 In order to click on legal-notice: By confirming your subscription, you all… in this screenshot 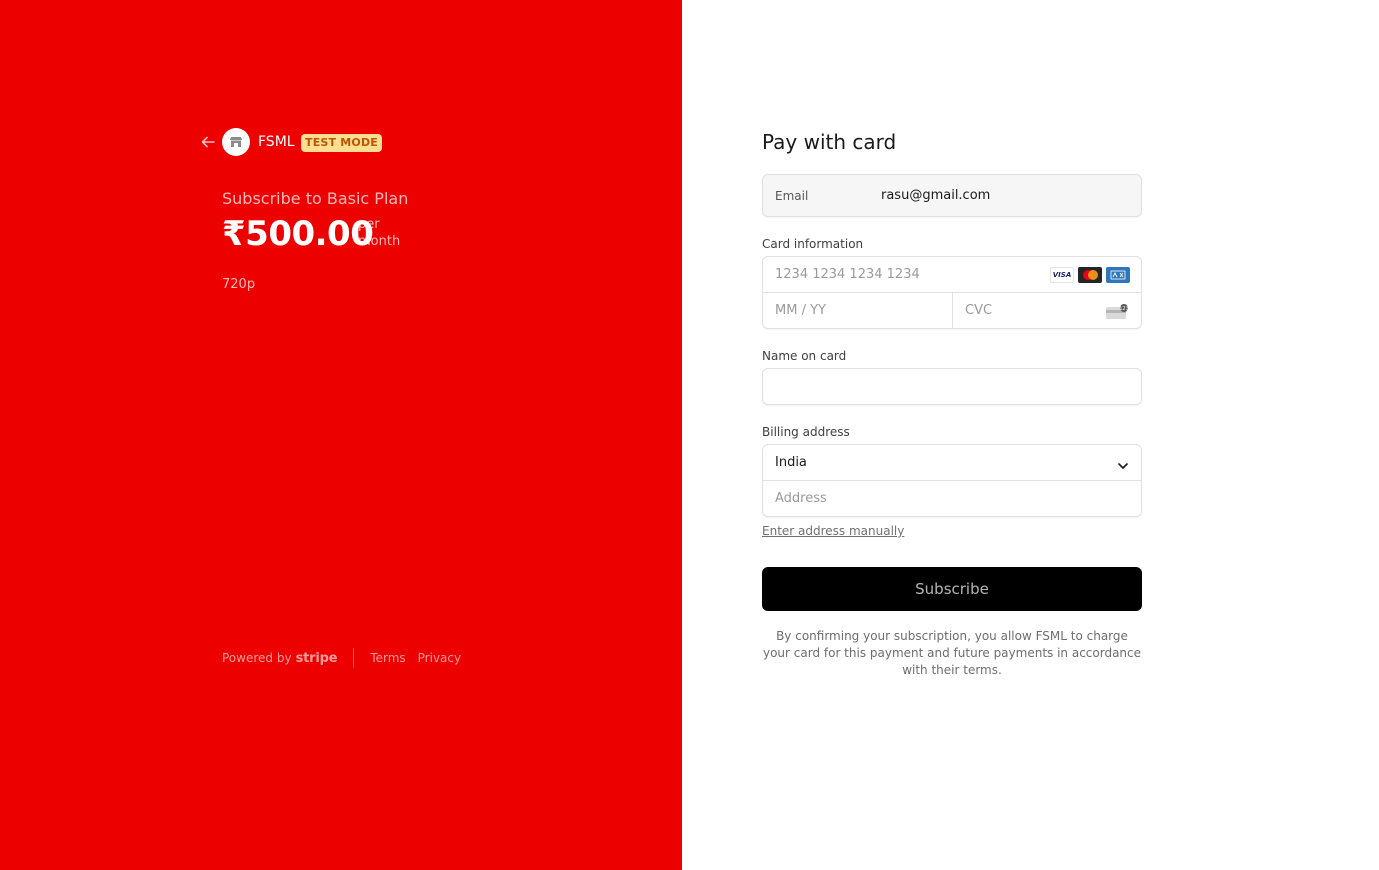, I will do `click(952, 653)`.